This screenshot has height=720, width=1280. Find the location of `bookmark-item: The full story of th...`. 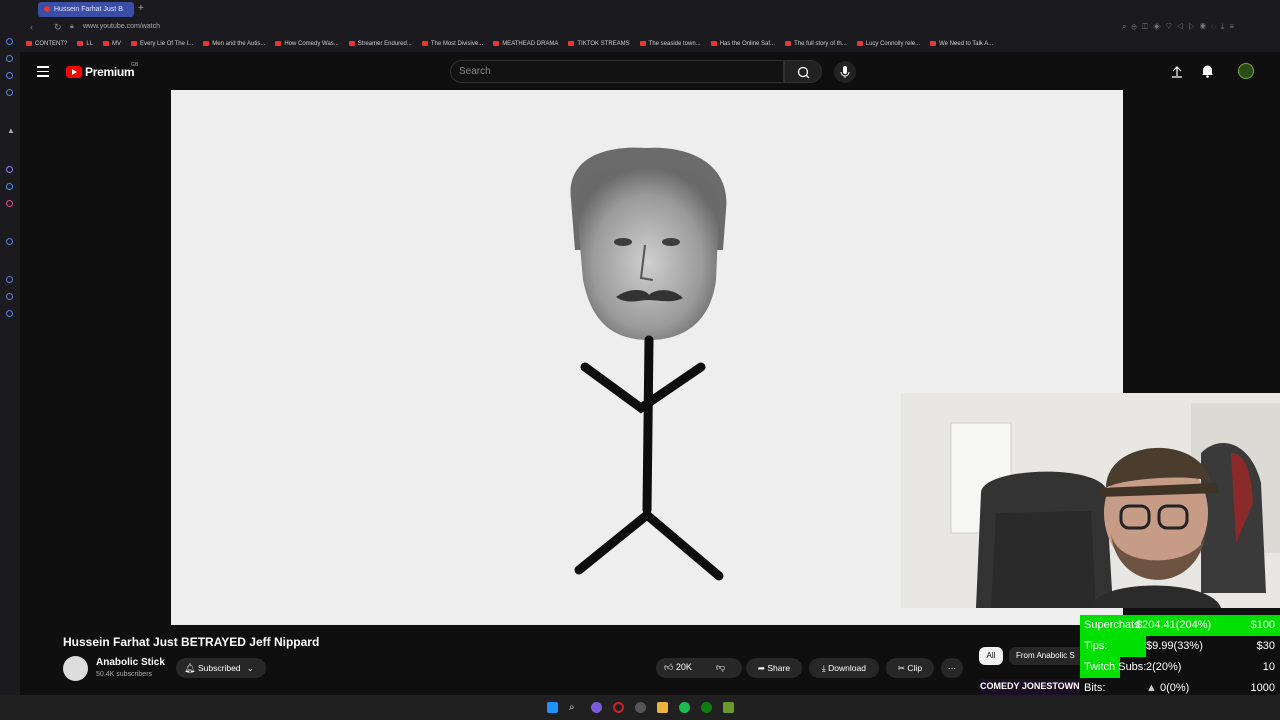

bookmark-item: The full story of th... is located at coordinates (816, 44).